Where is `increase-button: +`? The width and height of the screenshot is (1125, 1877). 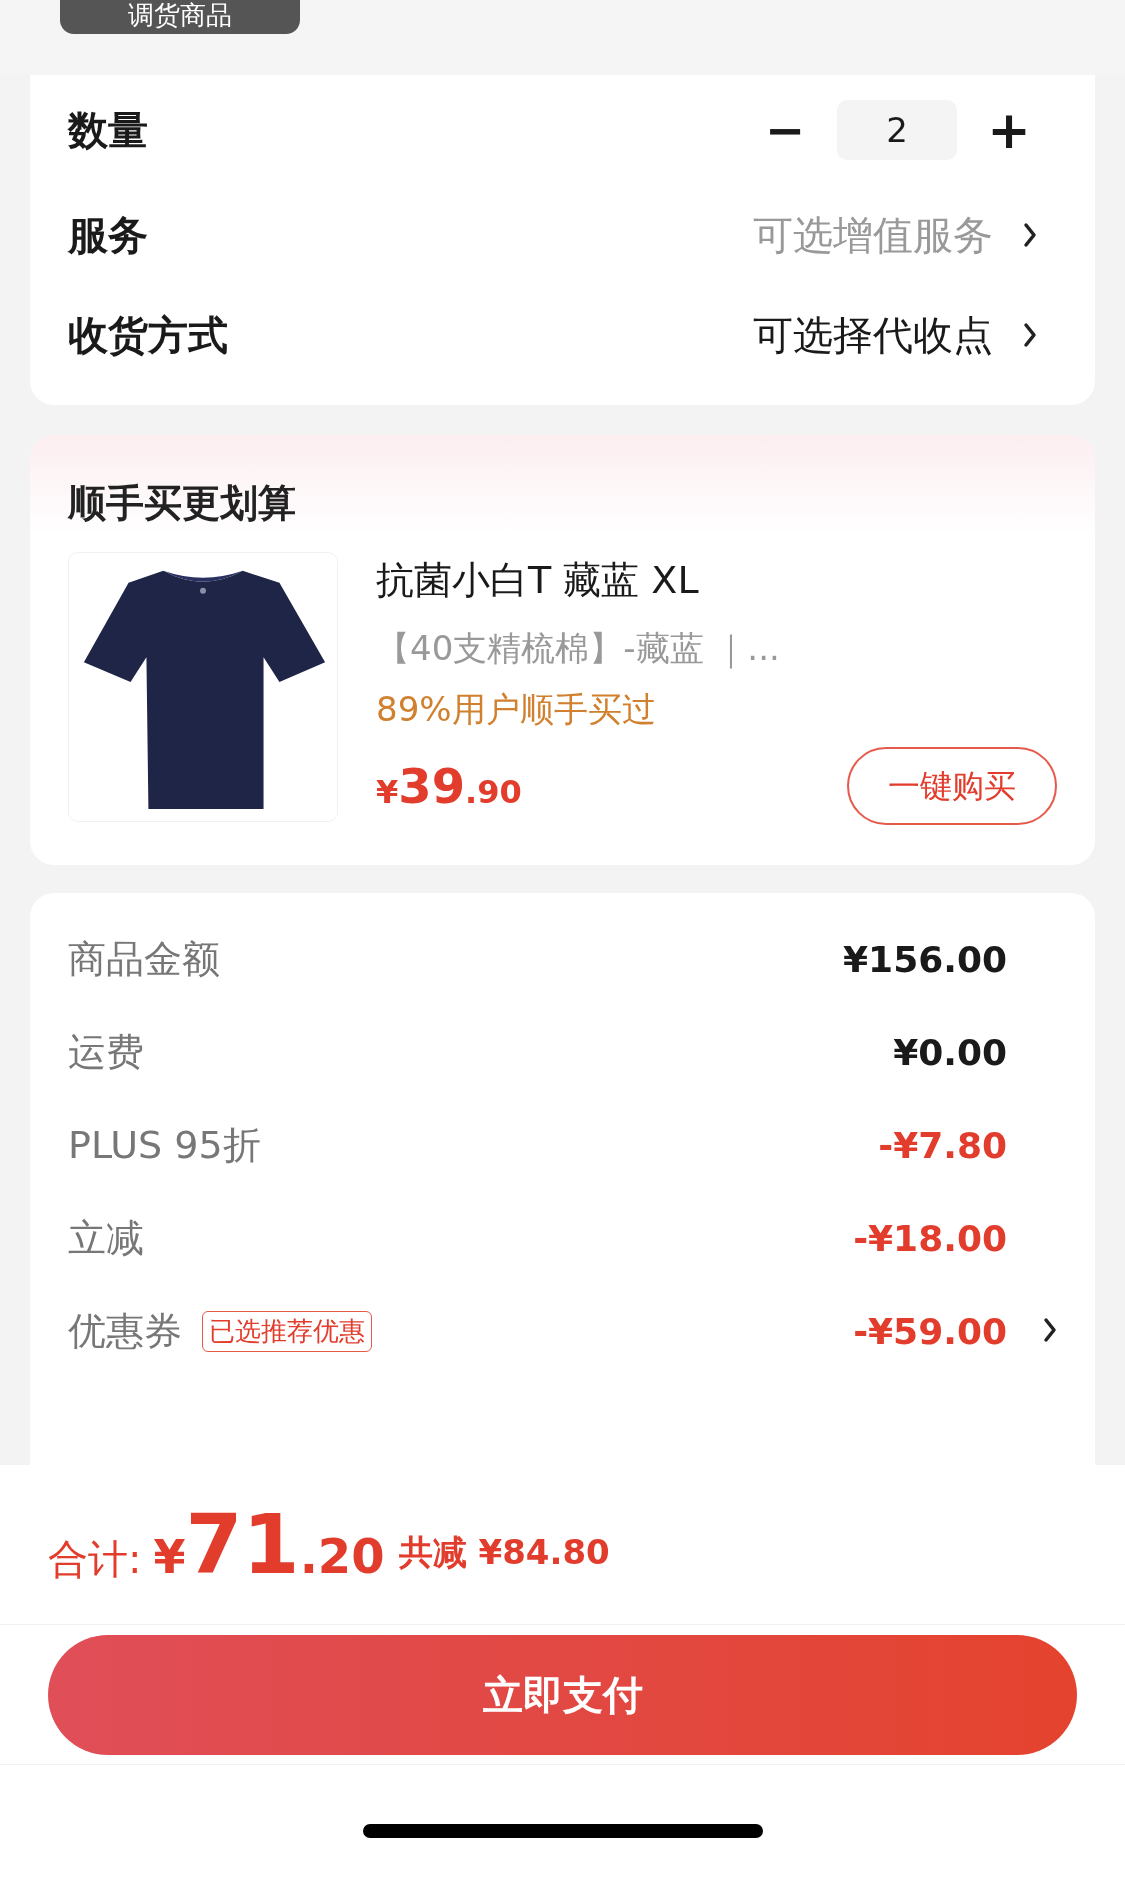 increase-button: + is located at coordinates (1009, 130).